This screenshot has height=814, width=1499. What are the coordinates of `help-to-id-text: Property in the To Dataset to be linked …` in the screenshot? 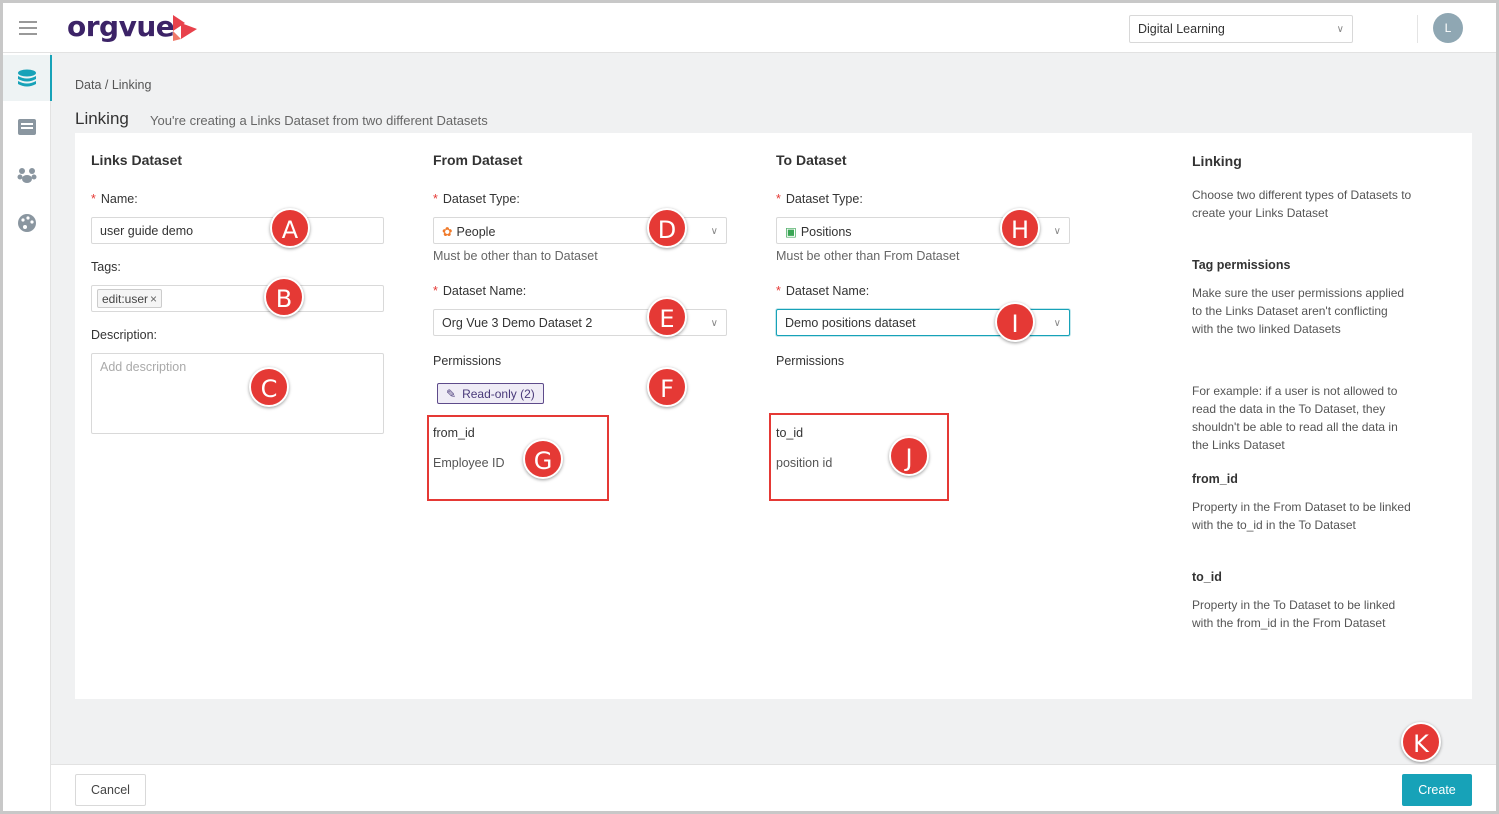 It's located at (1294, 614).